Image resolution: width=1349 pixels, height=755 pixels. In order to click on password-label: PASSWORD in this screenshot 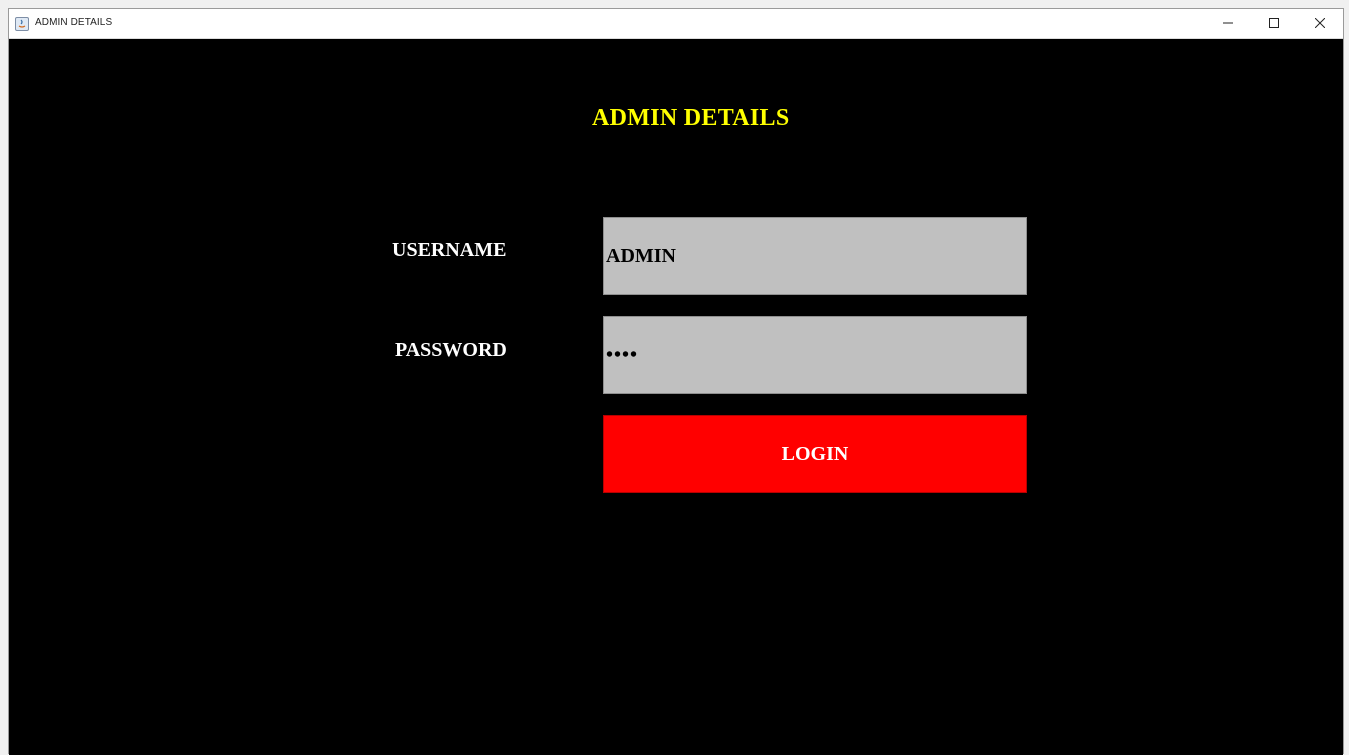, I will do `click(451, 350)`.